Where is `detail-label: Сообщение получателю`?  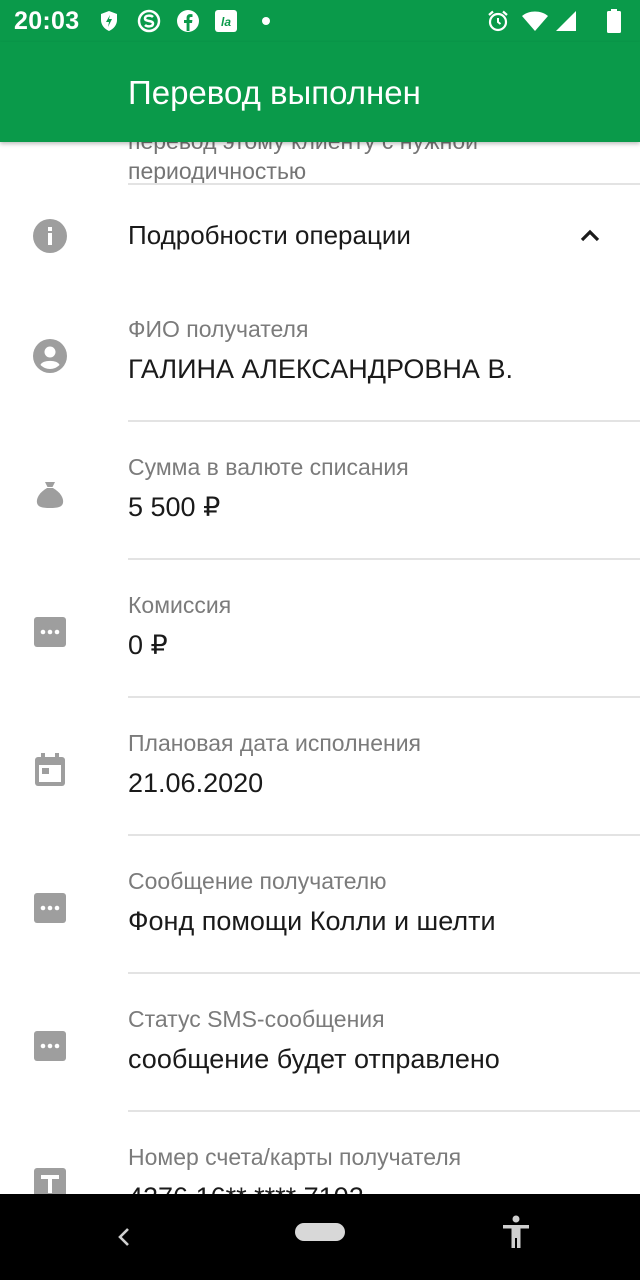
detail-label: Сообщение получателю is located at coordinates (257, 881).